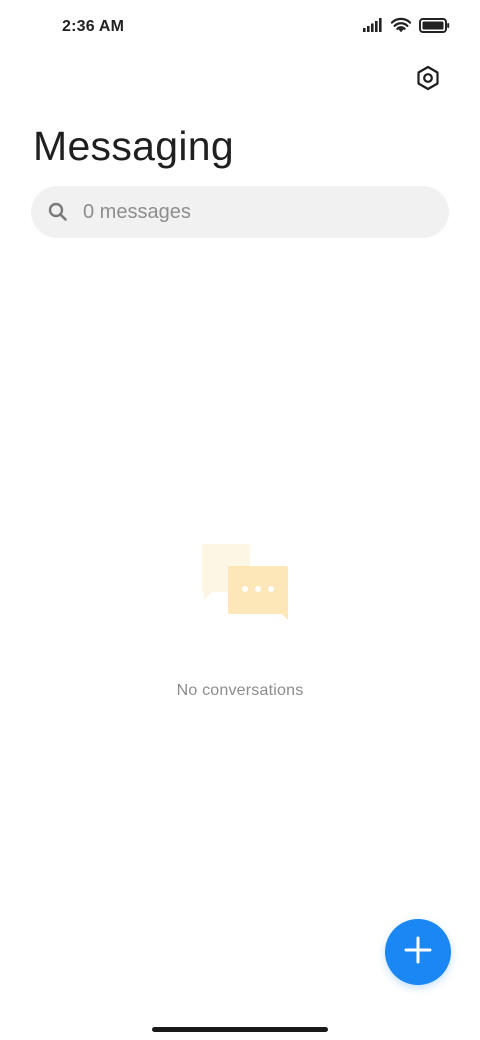  What do you see at coordinates (240, 690) in the screenshot?
I see `empty-state-message: No conversations` at bounding box center [240, 690].